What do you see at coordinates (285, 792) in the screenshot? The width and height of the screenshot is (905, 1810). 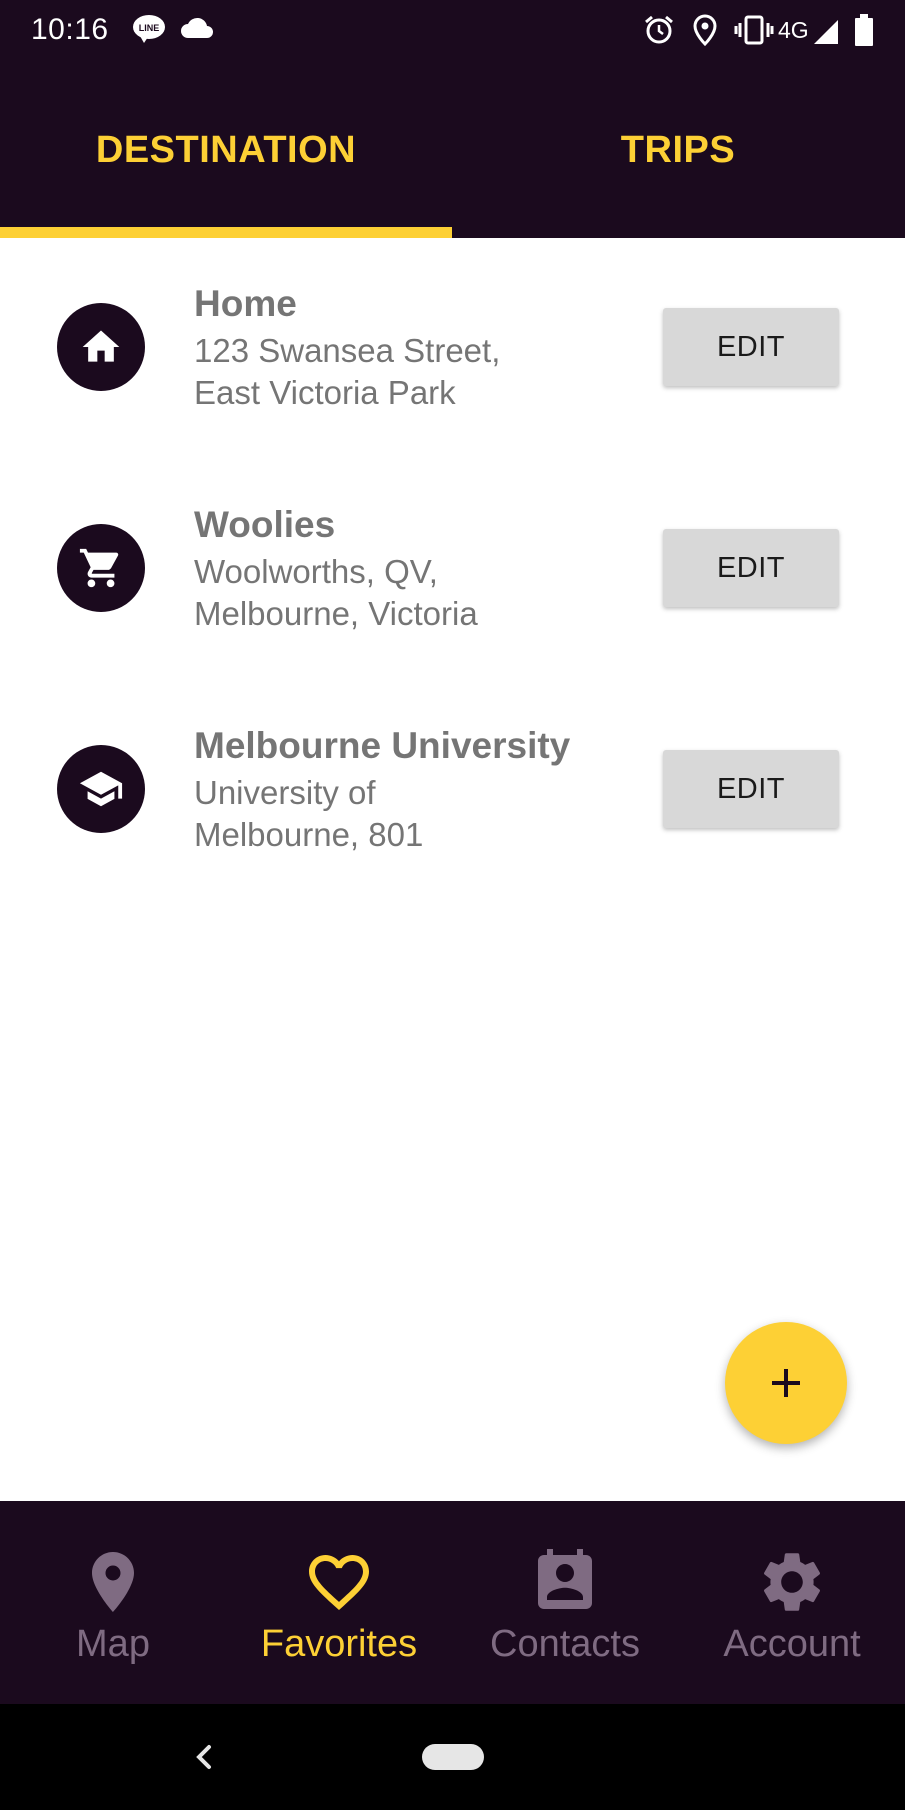 I see `address-line-1: University of` at bounding box center [285, 792].